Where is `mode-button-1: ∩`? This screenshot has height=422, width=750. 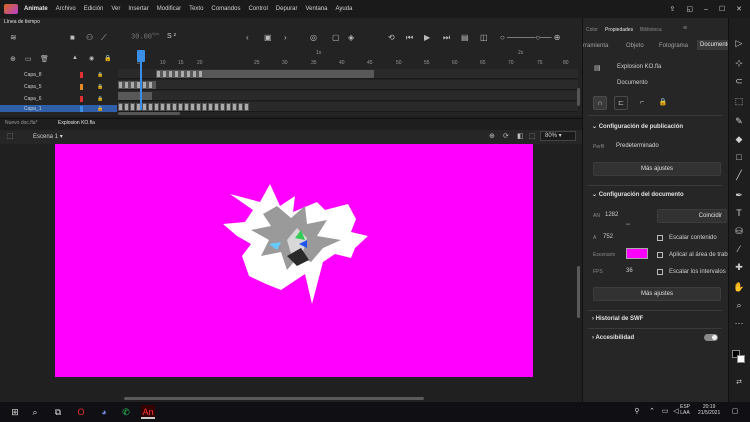 mode-button-1: ∩ is located at coordinates (600, 103).